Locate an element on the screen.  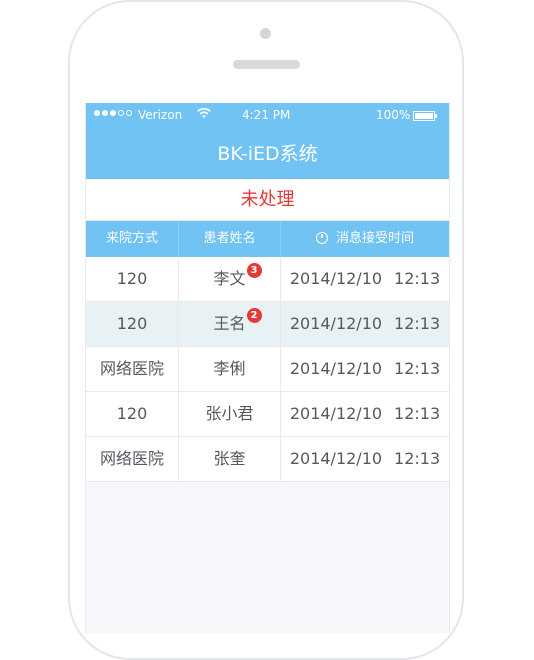
status-bar: Verizon 4:21 PM 100% is located at coordinates (267, 116).